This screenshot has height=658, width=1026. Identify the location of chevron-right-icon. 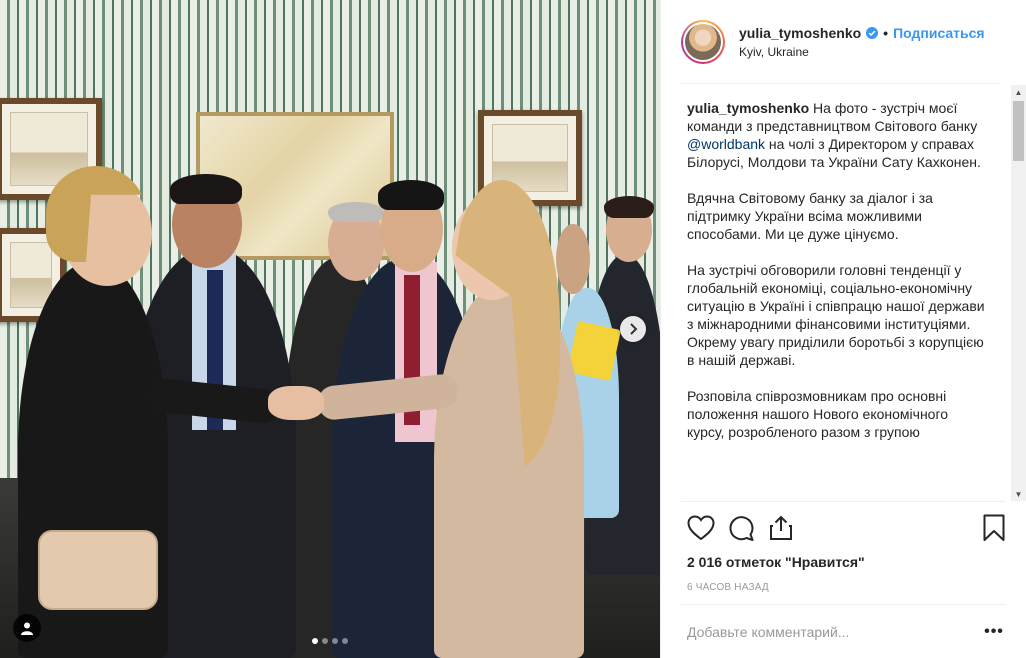
(634, 329).